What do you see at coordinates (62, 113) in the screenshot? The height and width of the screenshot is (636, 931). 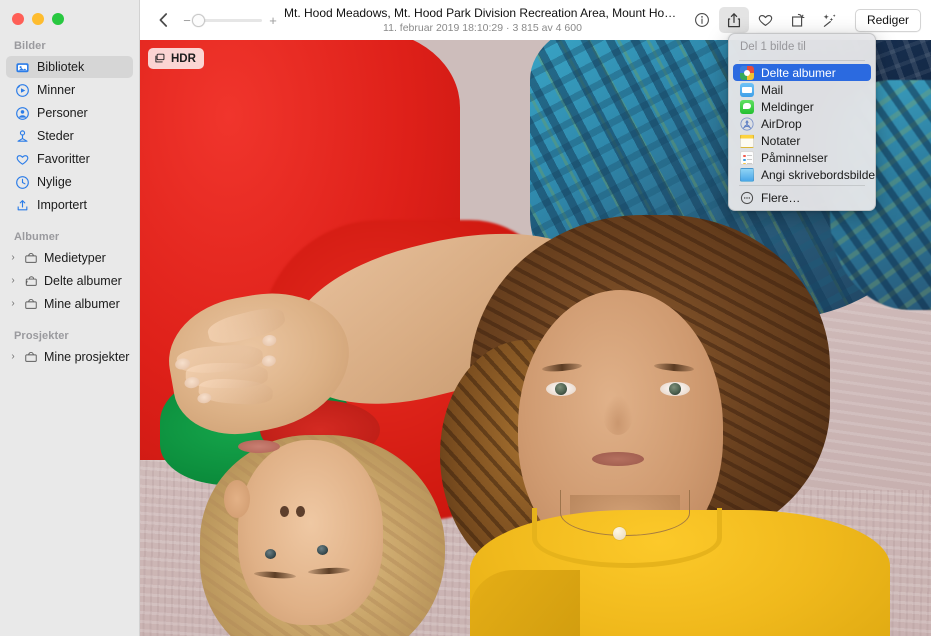 I see `sidebar-item-label: Personer` at bounding box center [62, 113].